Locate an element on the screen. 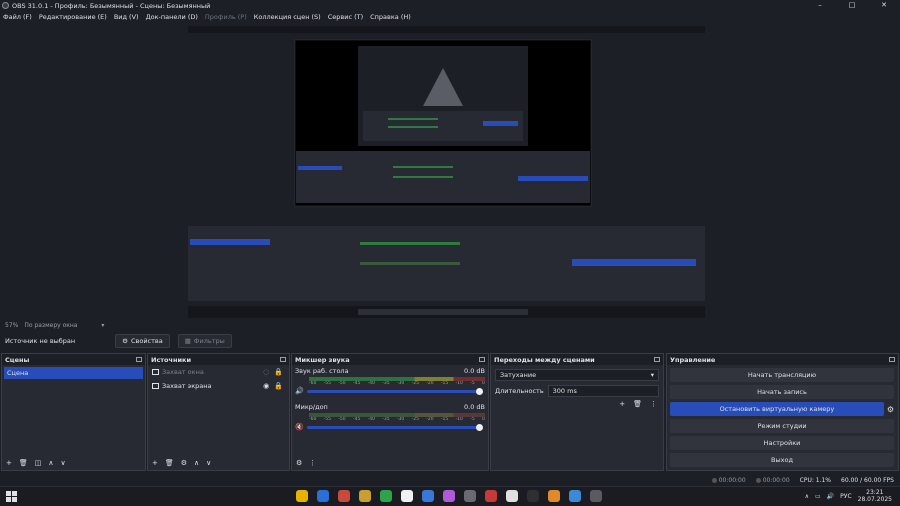  mixer-menu-button: ⋮ is located at coordinates (312, 463).